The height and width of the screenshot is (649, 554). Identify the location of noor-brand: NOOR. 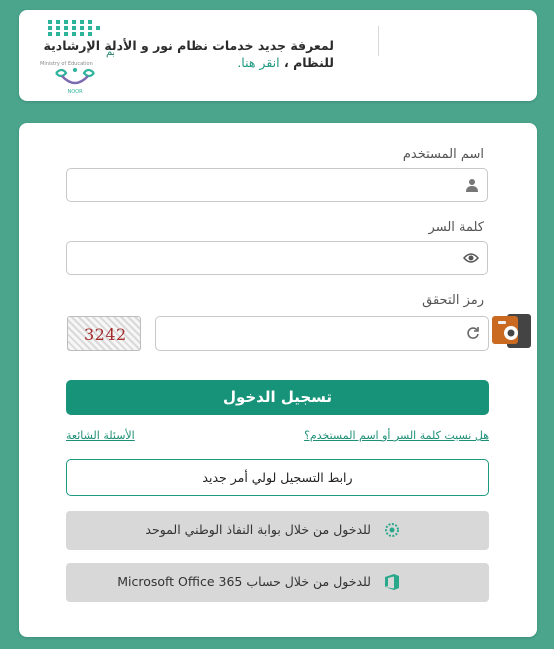
(75, 92).